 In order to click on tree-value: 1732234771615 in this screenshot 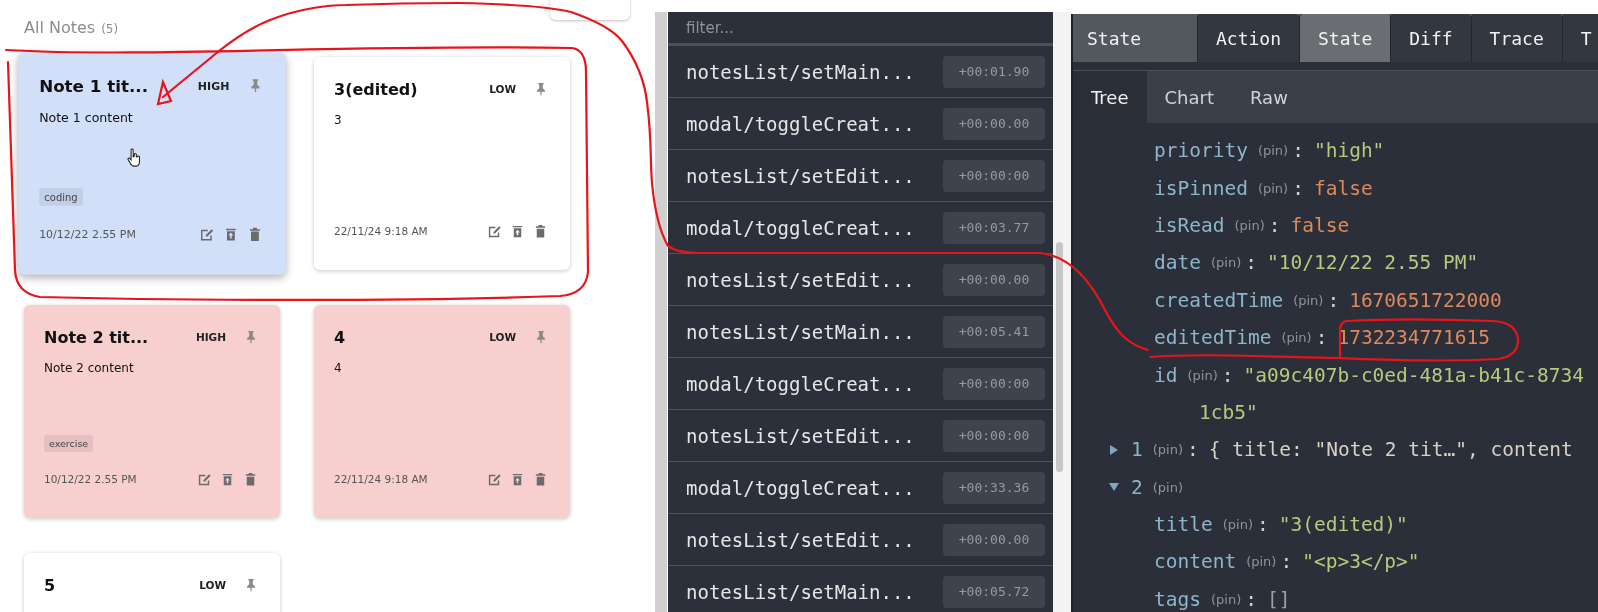, I will do `click(1414, 338)`.